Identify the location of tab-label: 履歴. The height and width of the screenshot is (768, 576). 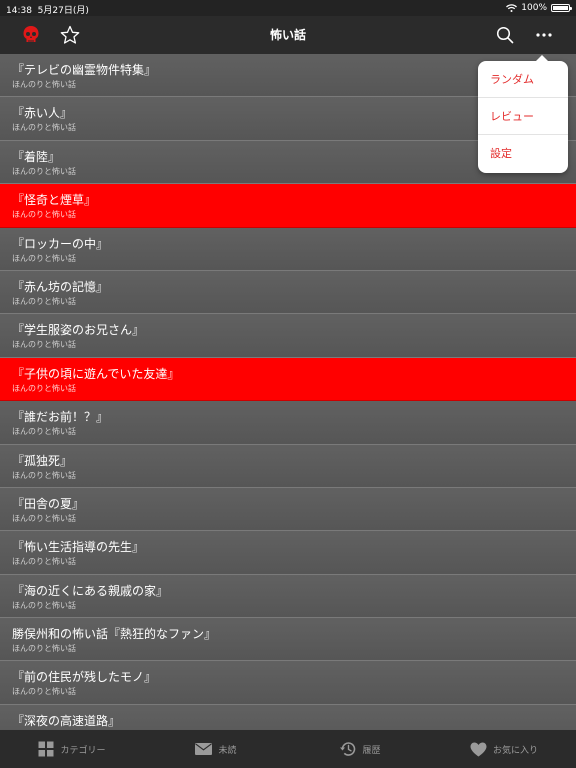
(371, 750).